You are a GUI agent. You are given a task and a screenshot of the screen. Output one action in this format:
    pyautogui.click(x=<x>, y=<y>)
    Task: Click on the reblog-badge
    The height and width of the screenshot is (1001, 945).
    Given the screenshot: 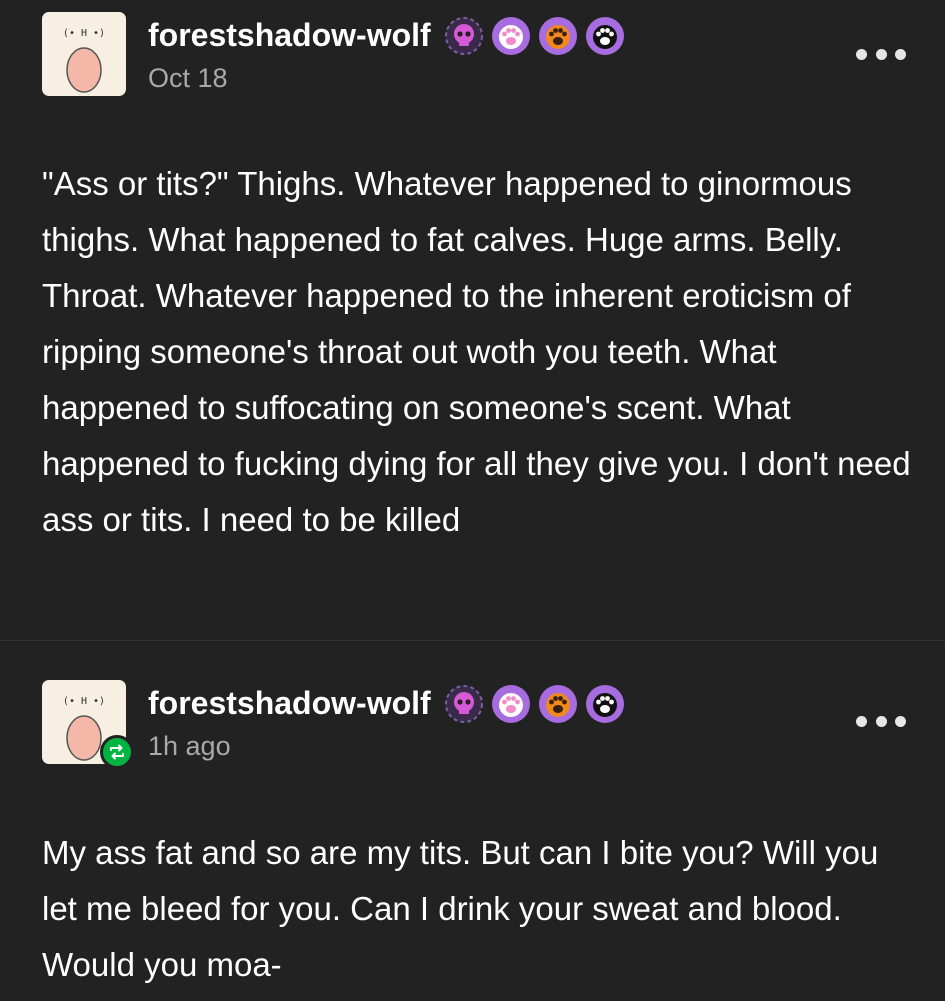 What is the action you would take?
    pyautogui.click(x=117, y=752)
    